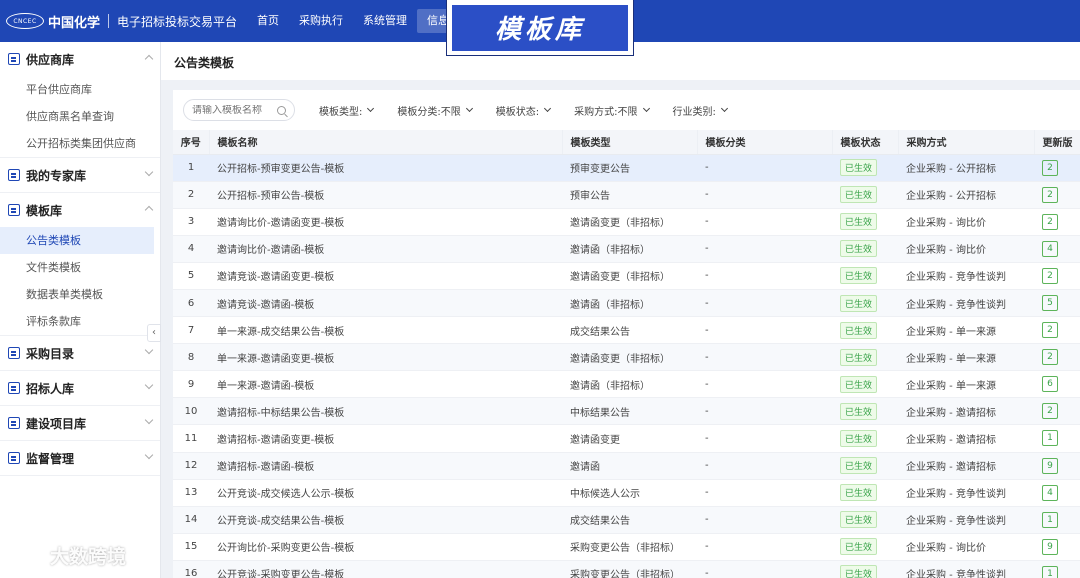 This screenshot has width=1080, height=578. What do you see at coordinates (626, 303) in the screenshot?
I see `table-row: 6 邀请竞谈-邀请函-模板 邀请函（非招标） - 已生效 企业采购 - 竞争性谈判 5` at bounding box center [626, 303].